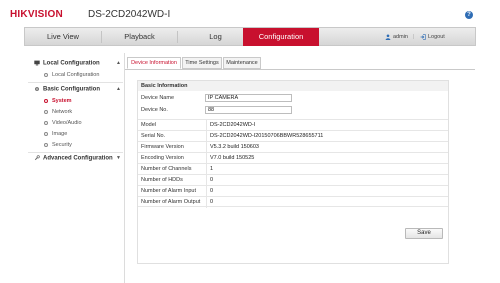 The height and width of the screenshot is (283, 500). Describe the element at coordinates (215, 37) in the screenshot. I see `tab-log: Log` at that location.